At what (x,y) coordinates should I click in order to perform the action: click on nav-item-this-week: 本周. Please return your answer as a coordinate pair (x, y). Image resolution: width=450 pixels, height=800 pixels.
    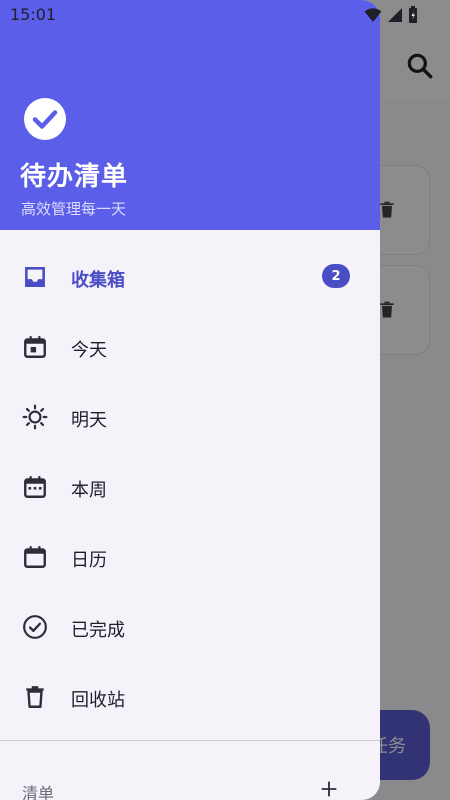
    Looking at the image, I should click on (190, 487).